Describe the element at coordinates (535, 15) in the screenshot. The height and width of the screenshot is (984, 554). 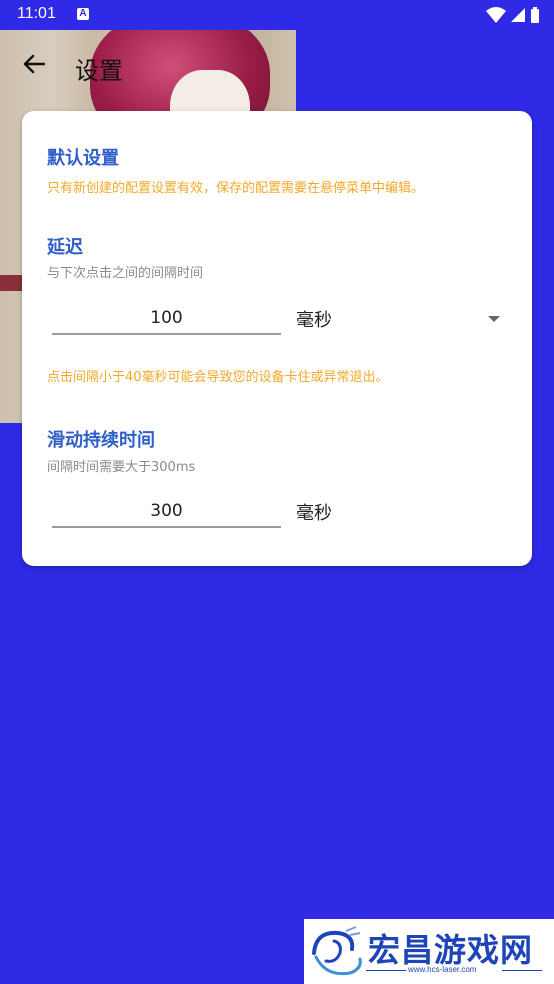
I see `battery-icon` at that location.